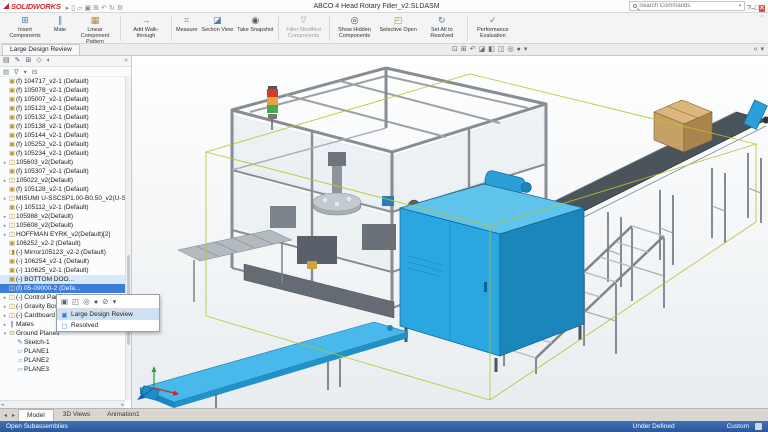  I want to click on tree-item: ▣ (f) 105078_v2-1 (Default), so click(62, 90).